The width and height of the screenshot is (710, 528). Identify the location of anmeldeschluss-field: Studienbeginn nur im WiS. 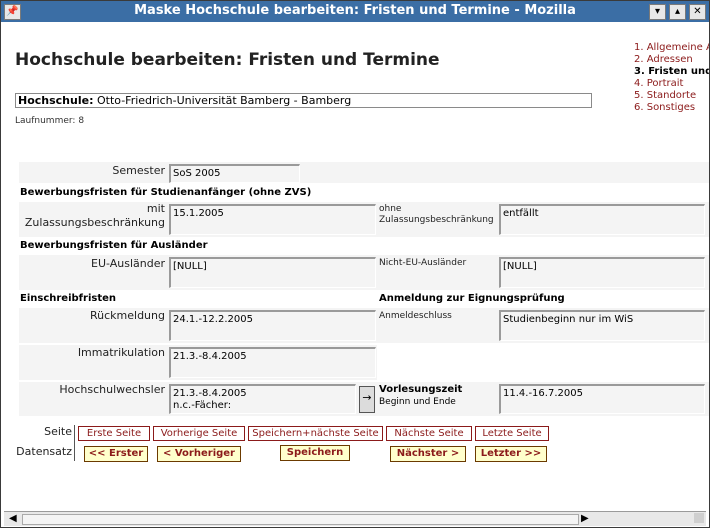
(602, 325).